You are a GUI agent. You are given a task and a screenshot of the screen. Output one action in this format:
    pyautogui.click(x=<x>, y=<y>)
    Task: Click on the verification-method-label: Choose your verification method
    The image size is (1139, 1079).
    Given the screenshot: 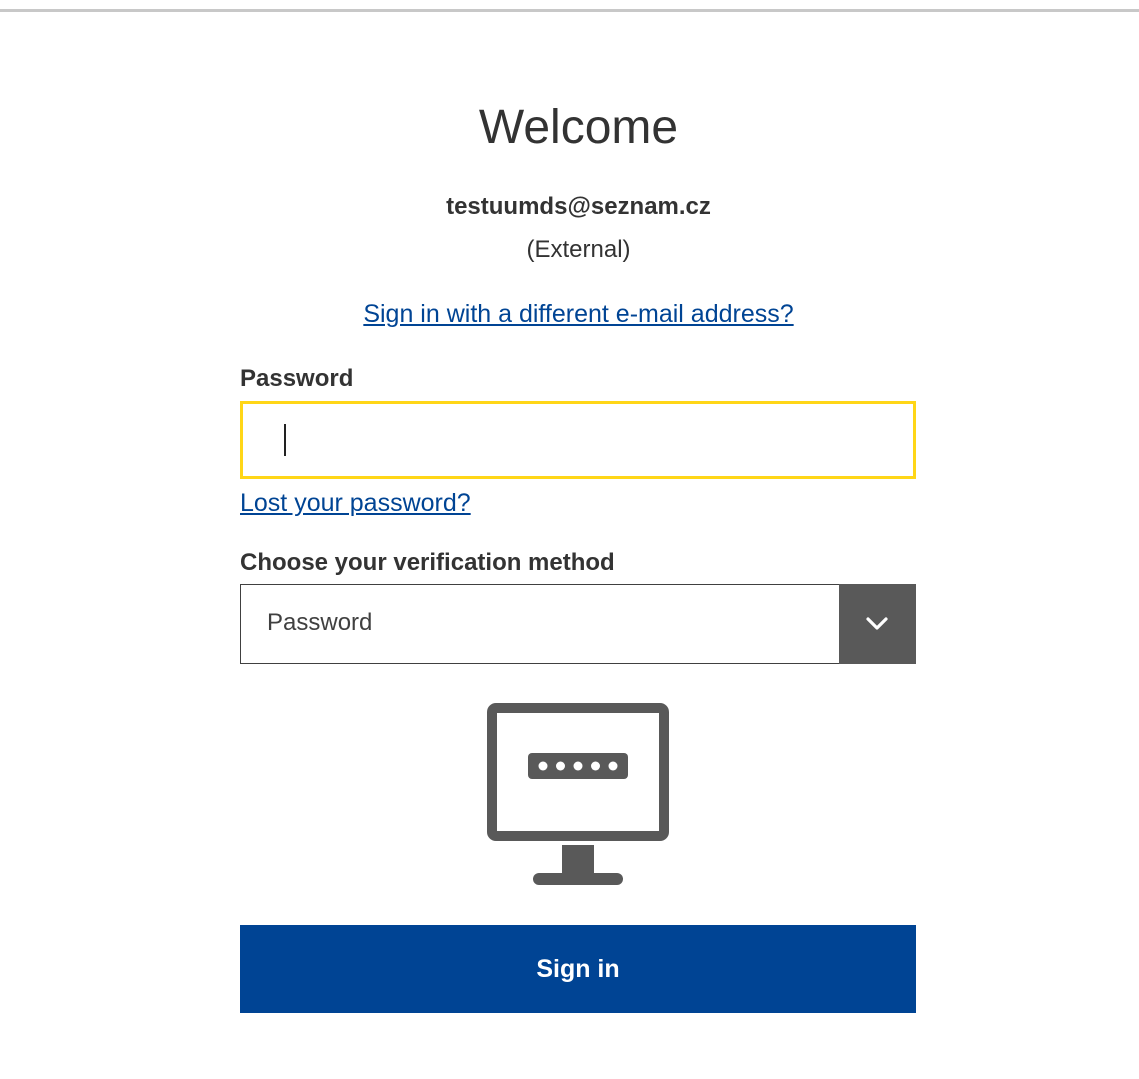 What is the action you would take?
    pyautogui.click(x=427, y=562)
    